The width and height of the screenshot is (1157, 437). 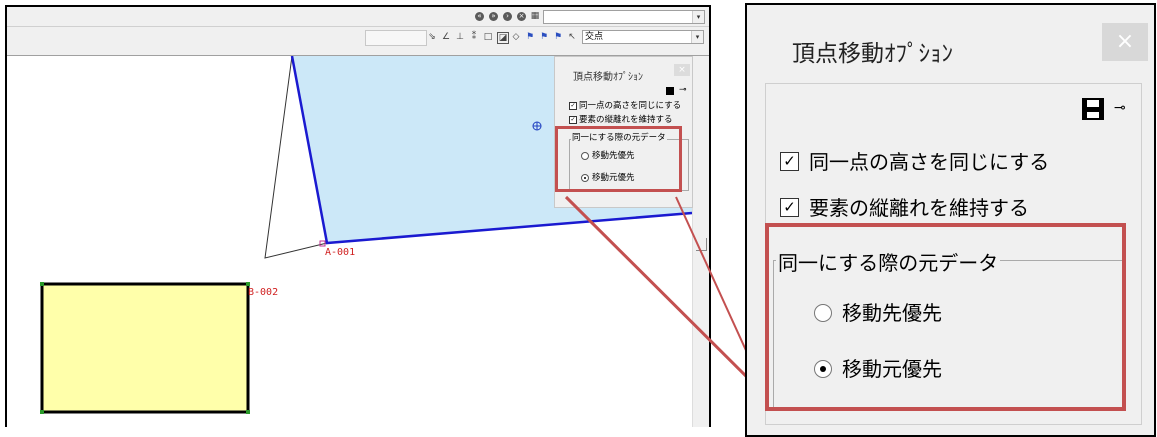 I want to click on check-same-height: ✓ 同一点の高さを同じにする, so click(x=914, y=160).